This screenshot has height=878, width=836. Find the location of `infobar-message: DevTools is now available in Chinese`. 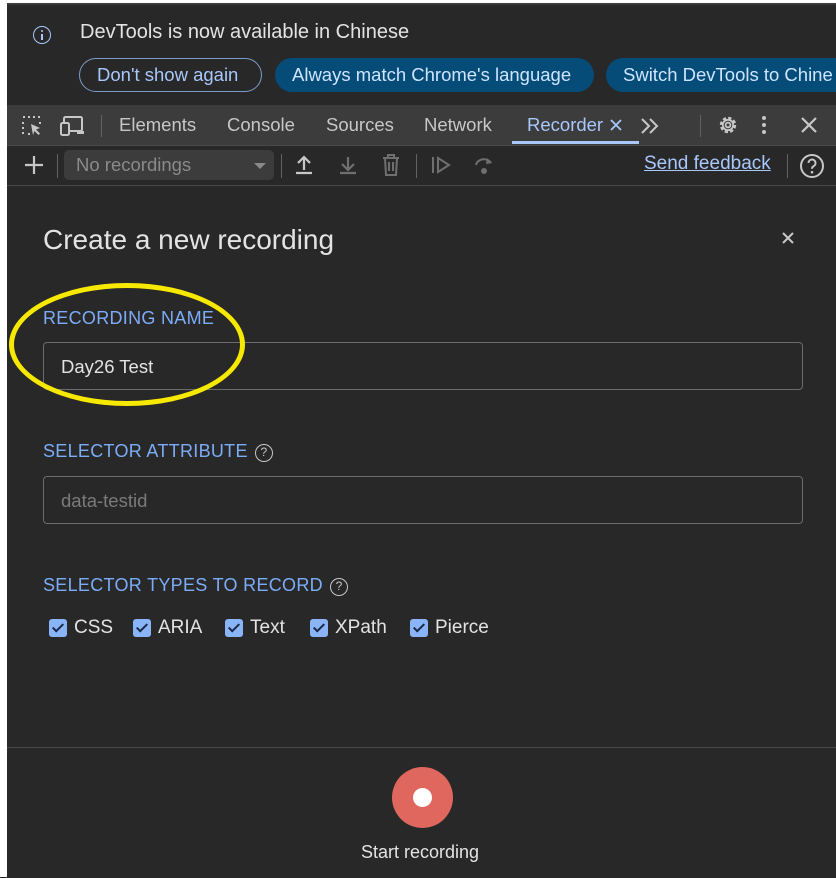

infobar-message: DevTools is now available in Chinese is located at coordinates (245, 32).